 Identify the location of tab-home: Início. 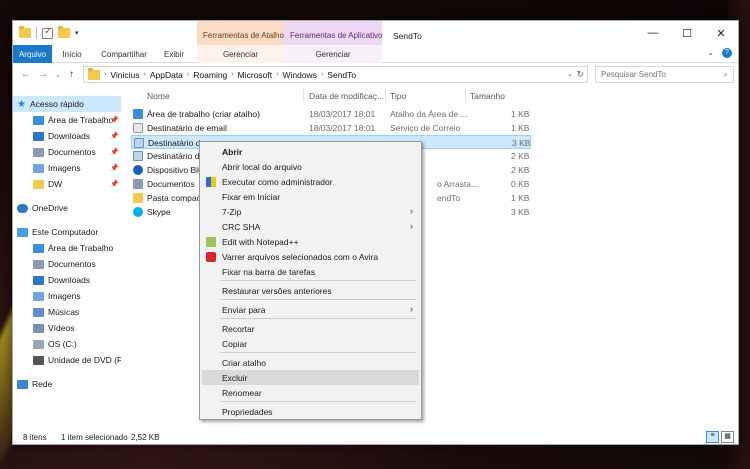
(72, 54).